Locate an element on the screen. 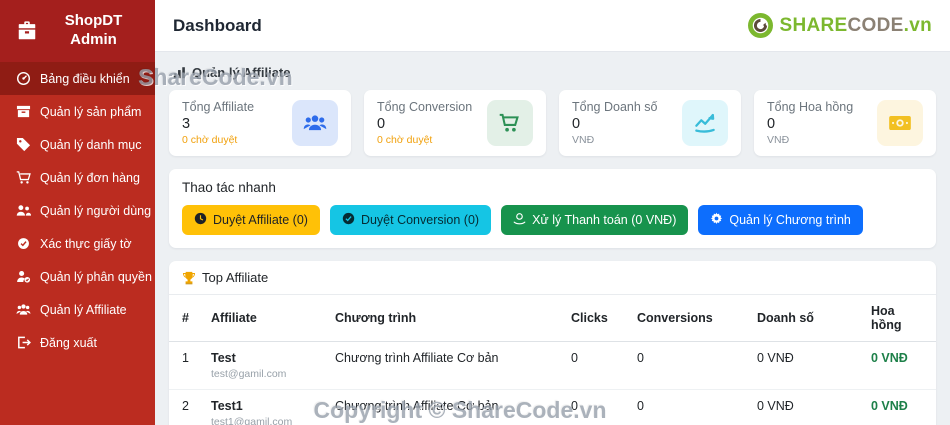  sharecode-icon is located at coordinates (760, 25).